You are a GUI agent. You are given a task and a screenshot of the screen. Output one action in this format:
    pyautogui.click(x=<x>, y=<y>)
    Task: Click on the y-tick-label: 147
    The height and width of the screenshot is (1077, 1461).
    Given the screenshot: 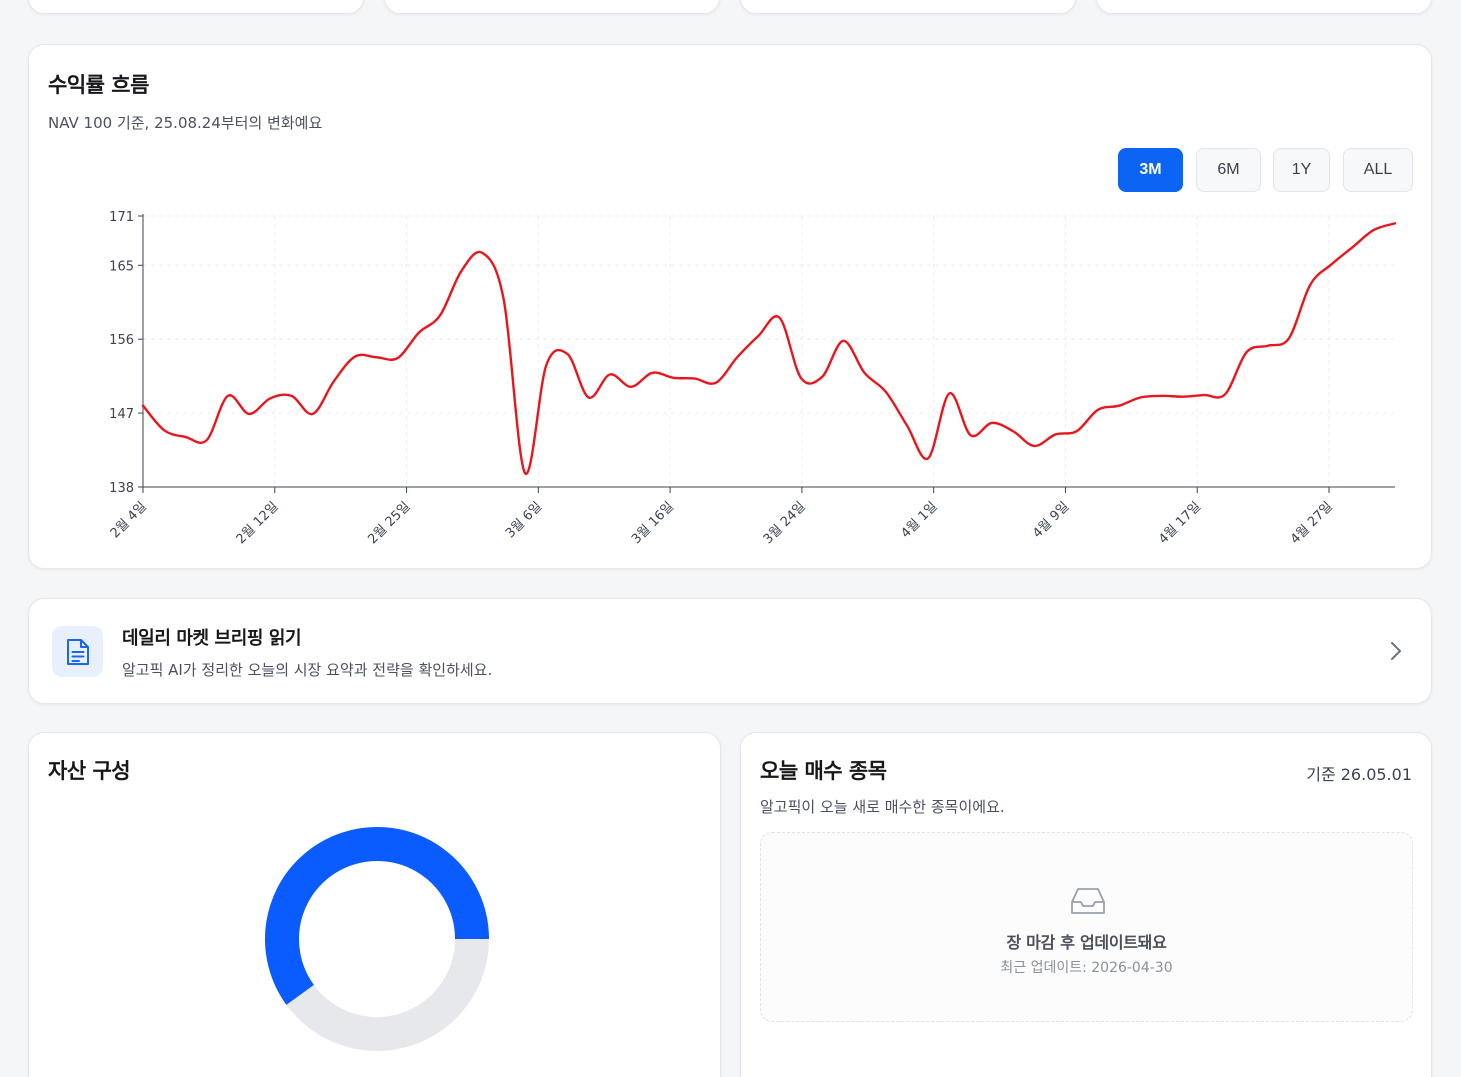 What is the action you would take?
    pyautogui.click(x=121, y=414)
    